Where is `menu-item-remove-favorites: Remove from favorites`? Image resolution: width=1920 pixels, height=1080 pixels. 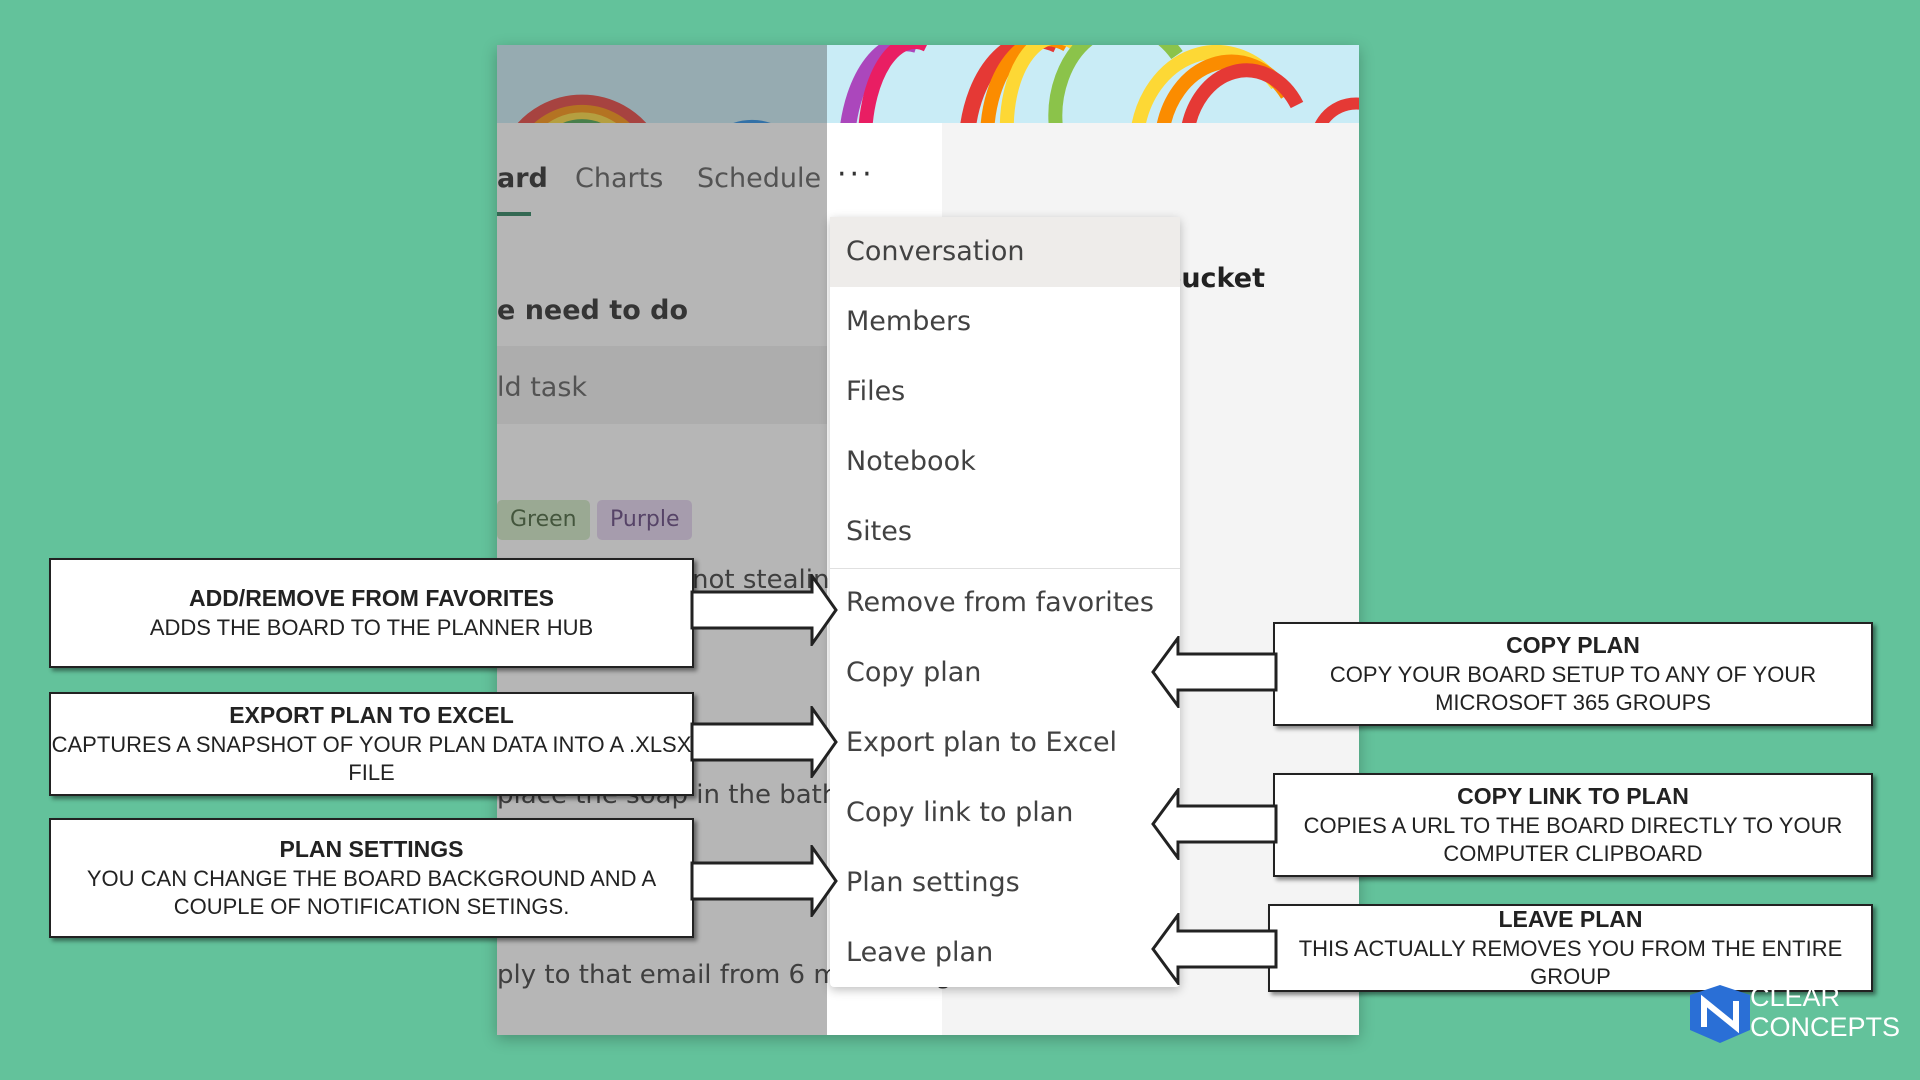
menu-item-remove-favorites: Remove from favorites is located at coordinates (1005, 603).